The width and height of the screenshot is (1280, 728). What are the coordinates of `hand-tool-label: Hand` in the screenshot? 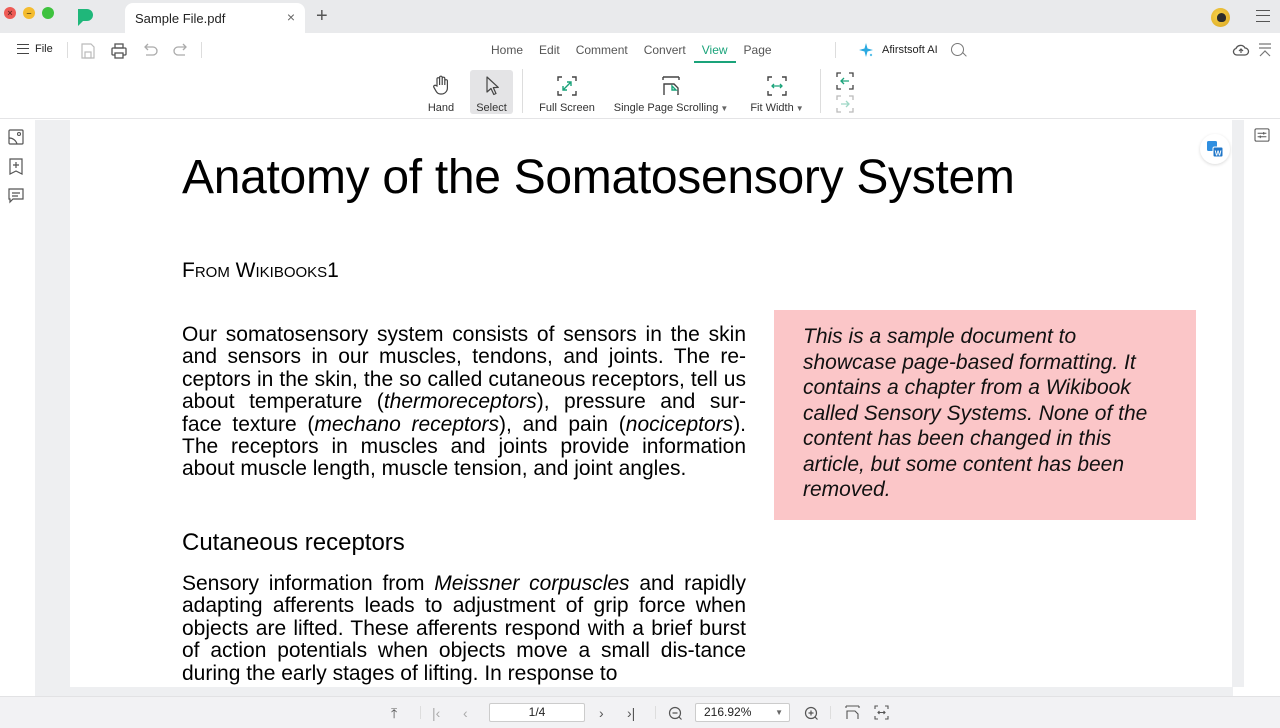 It's located at (441, 108).